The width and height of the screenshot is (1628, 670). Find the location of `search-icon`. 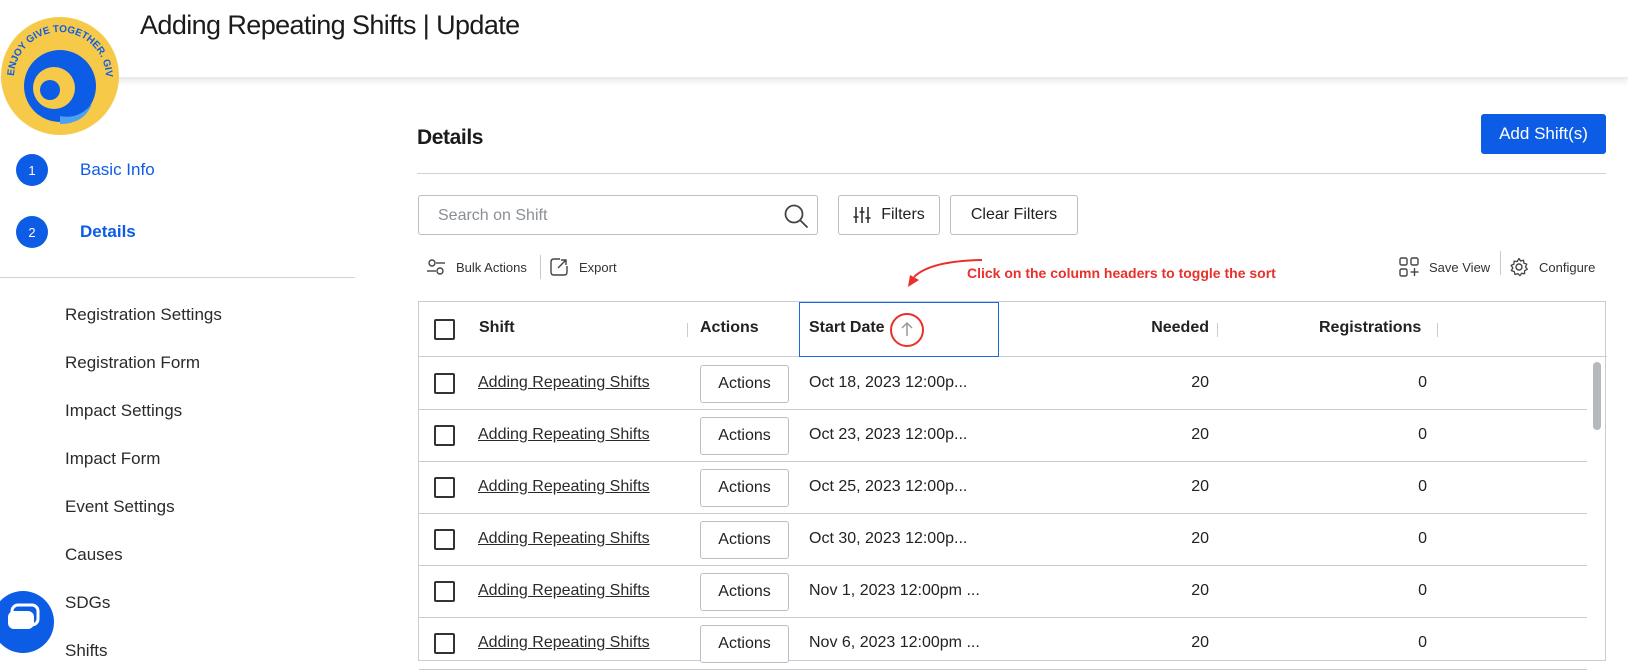

search-icon is located at coordinates (796, 216).